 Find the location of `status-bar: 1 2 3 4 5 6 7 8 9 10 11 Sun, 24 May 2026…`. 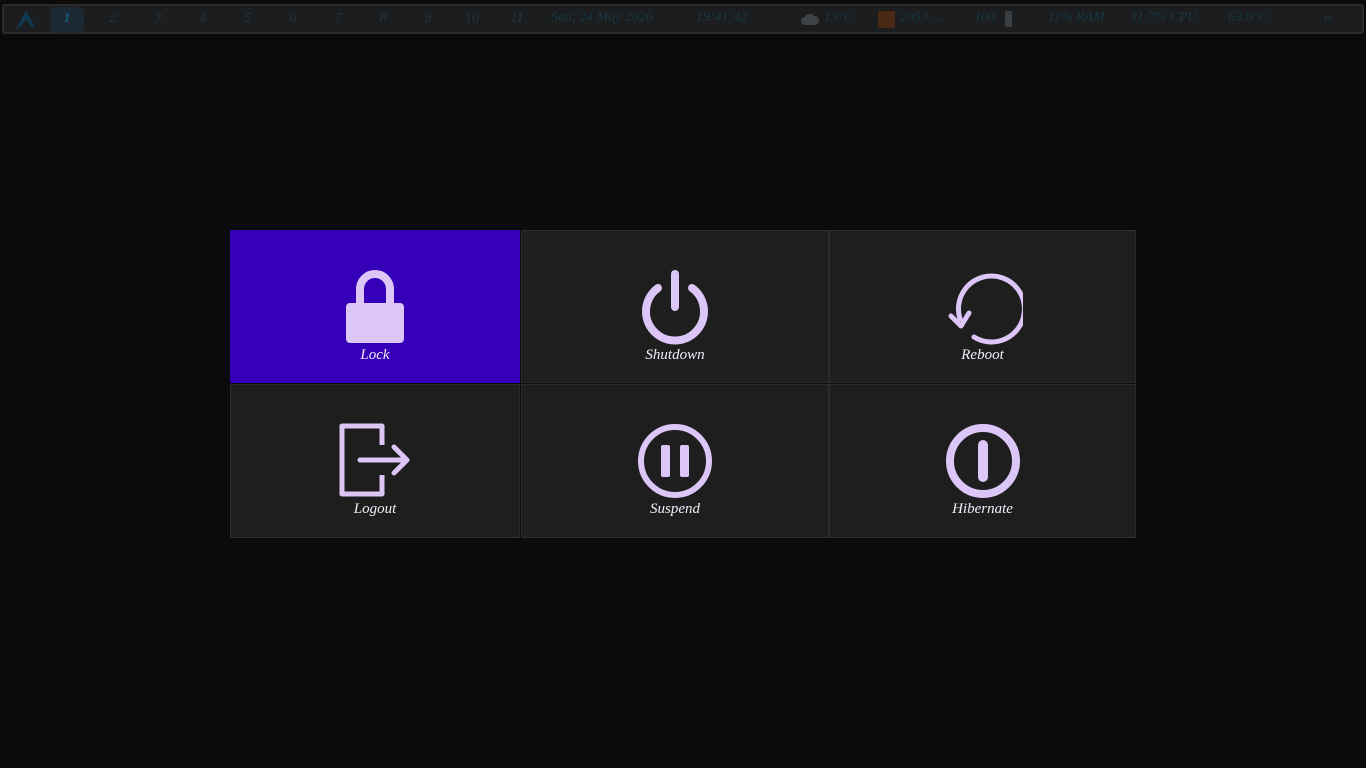

status-bar: 1 2 3 4 5 6 7 8 9 10 11 Sun, 24 May 2026… is located at coordinates (683, 19).